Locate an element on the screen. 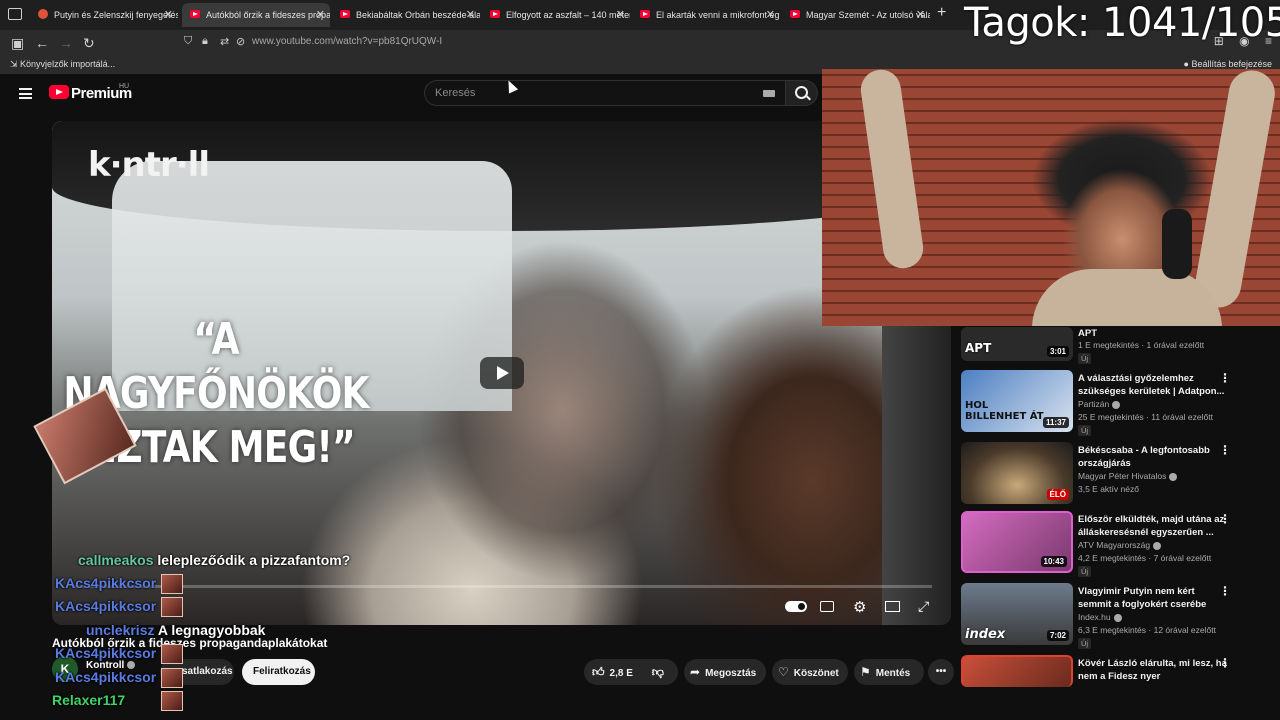  search-icon is located at coordinates (801, 92).